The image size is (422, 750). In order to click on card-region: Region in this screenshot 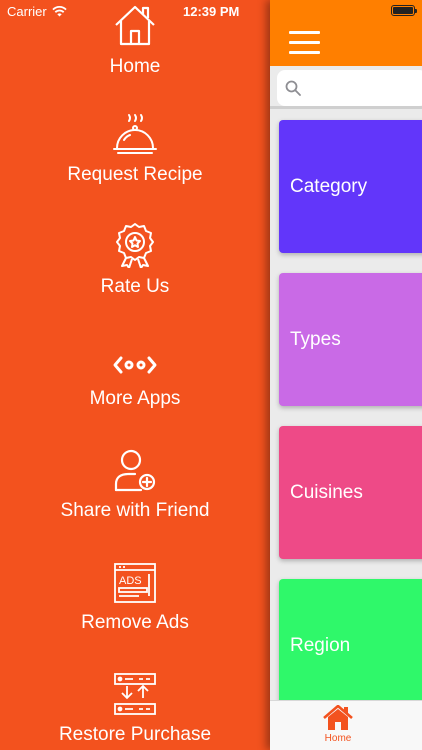, I will do `click(350, 645)`.